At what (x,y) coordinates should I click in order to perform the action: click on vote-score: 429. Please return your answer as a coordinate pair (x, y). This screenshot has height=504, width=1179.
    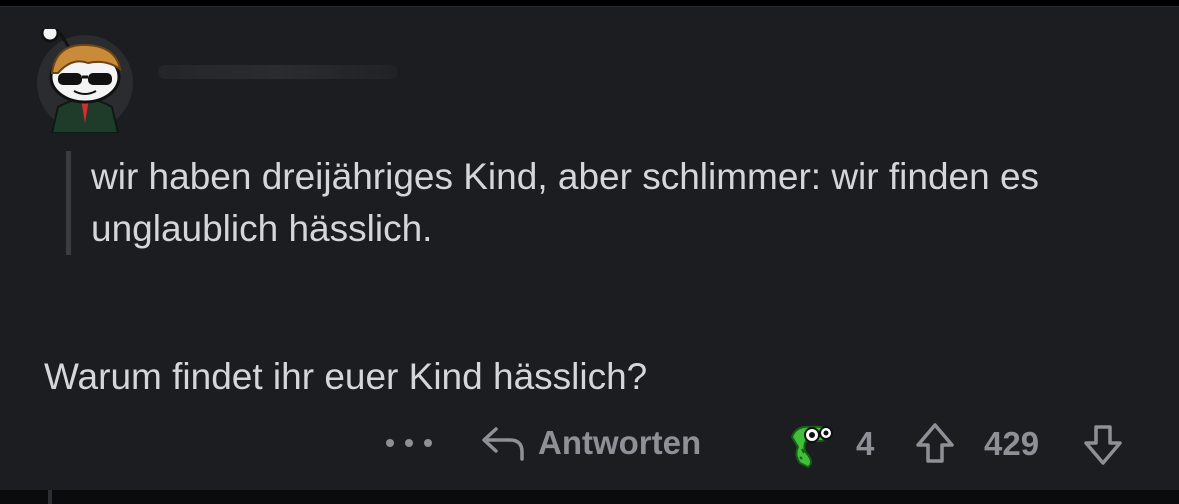
    Looking at the image, I should click on (1012, 443).